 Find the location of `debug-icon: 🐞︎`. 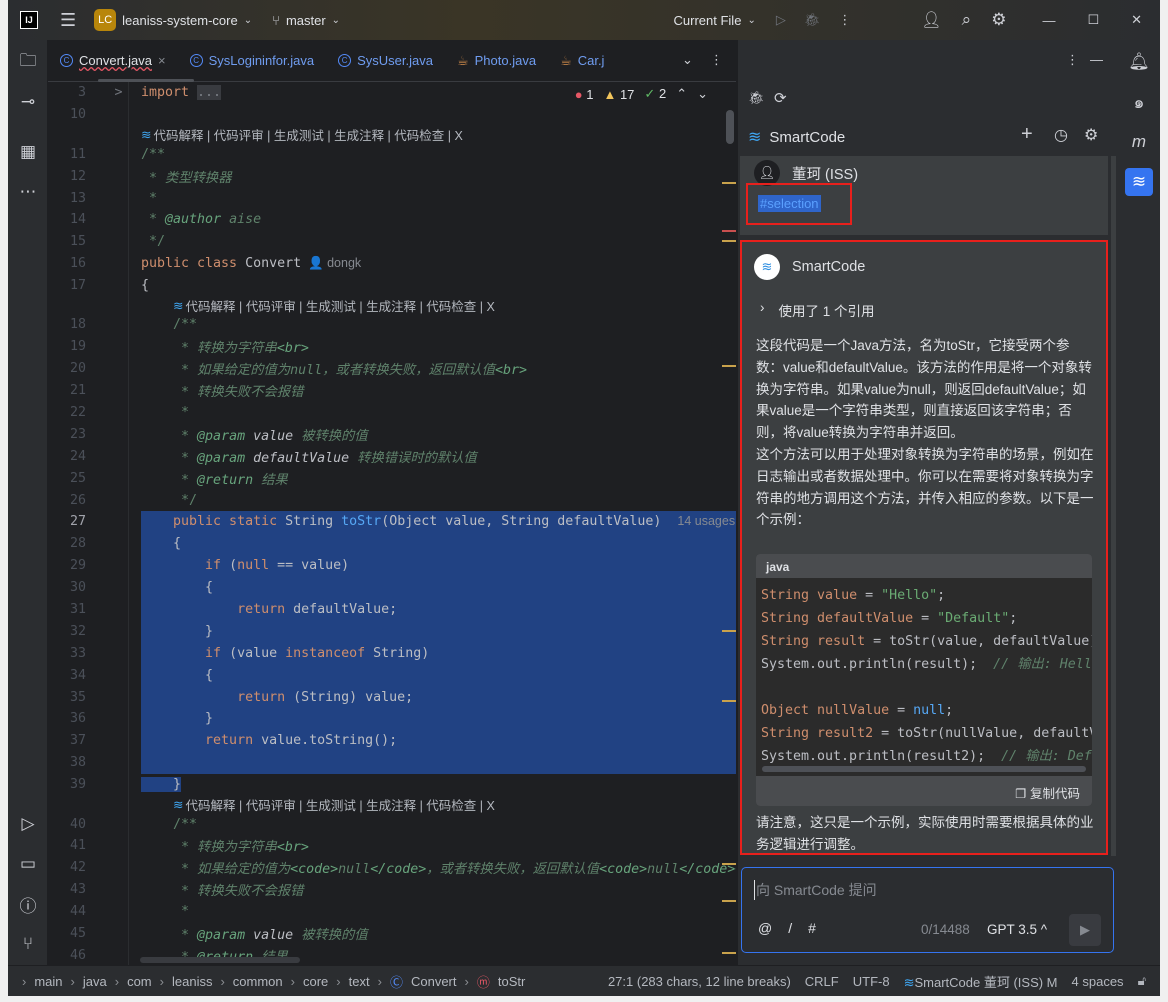

debug-icon: 🐞︎ is located at coordinates (812, 20).